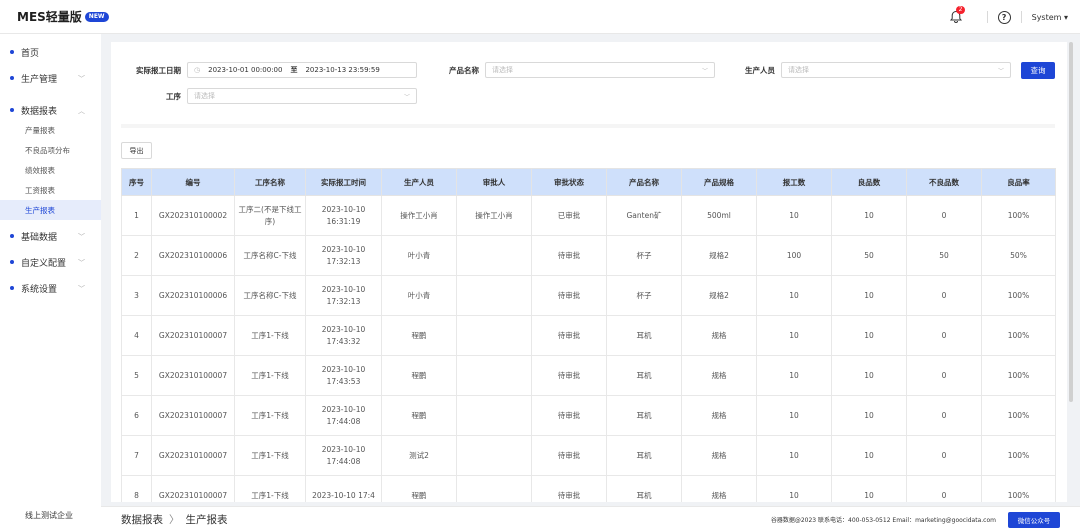  Describe the element at coordinates (342, 70) in the screenshot. I see `date-end-input: 2023-10-13 23:59:59` at that location.